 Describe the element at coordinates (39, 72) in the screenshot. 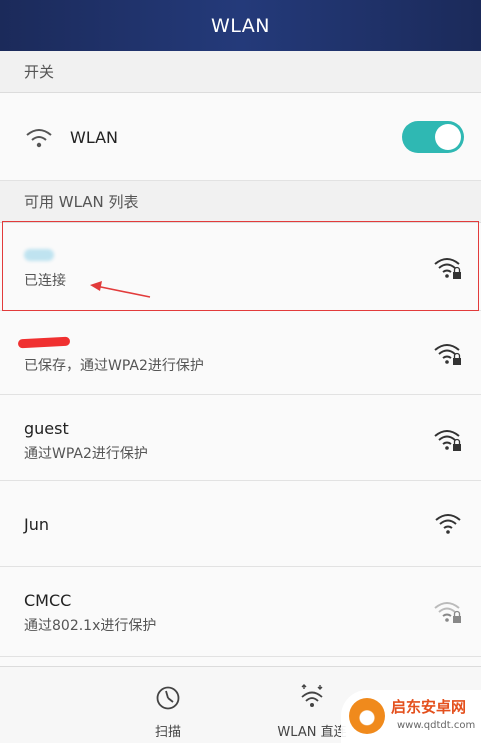

I see `switch-section-label: 开关` at that location.